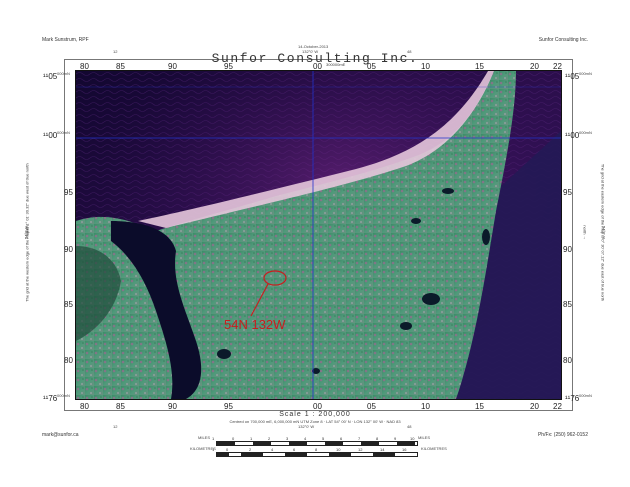 The width and height of the screenshot is (630, 487). What do you see at coordinates (562, 435) in the screenshot?
I see `contact-phone: Ph/Fx: (250) 962-0152` at bounding box center [562, 435].